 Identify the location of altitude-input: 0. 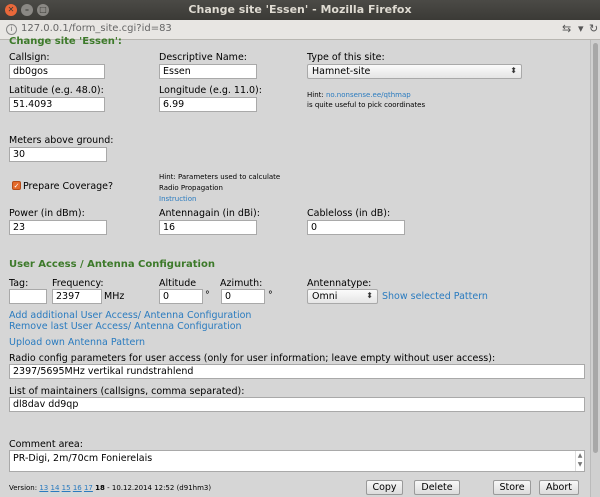
(181, 296).